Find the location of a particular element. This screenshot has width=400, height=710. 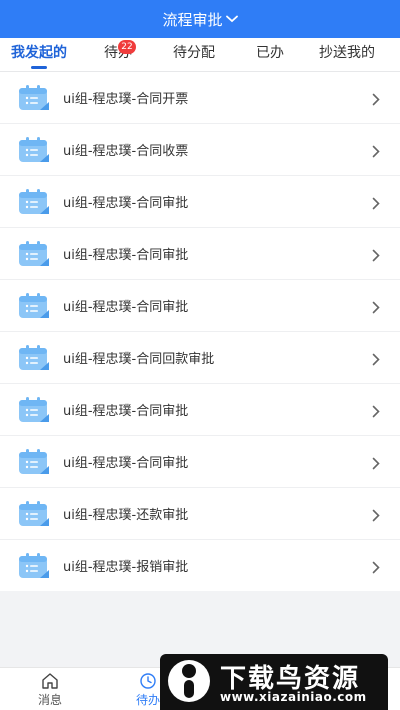

list-item-title: ui组-程忠璞-合同收票 is located at coordinates (126, 151).